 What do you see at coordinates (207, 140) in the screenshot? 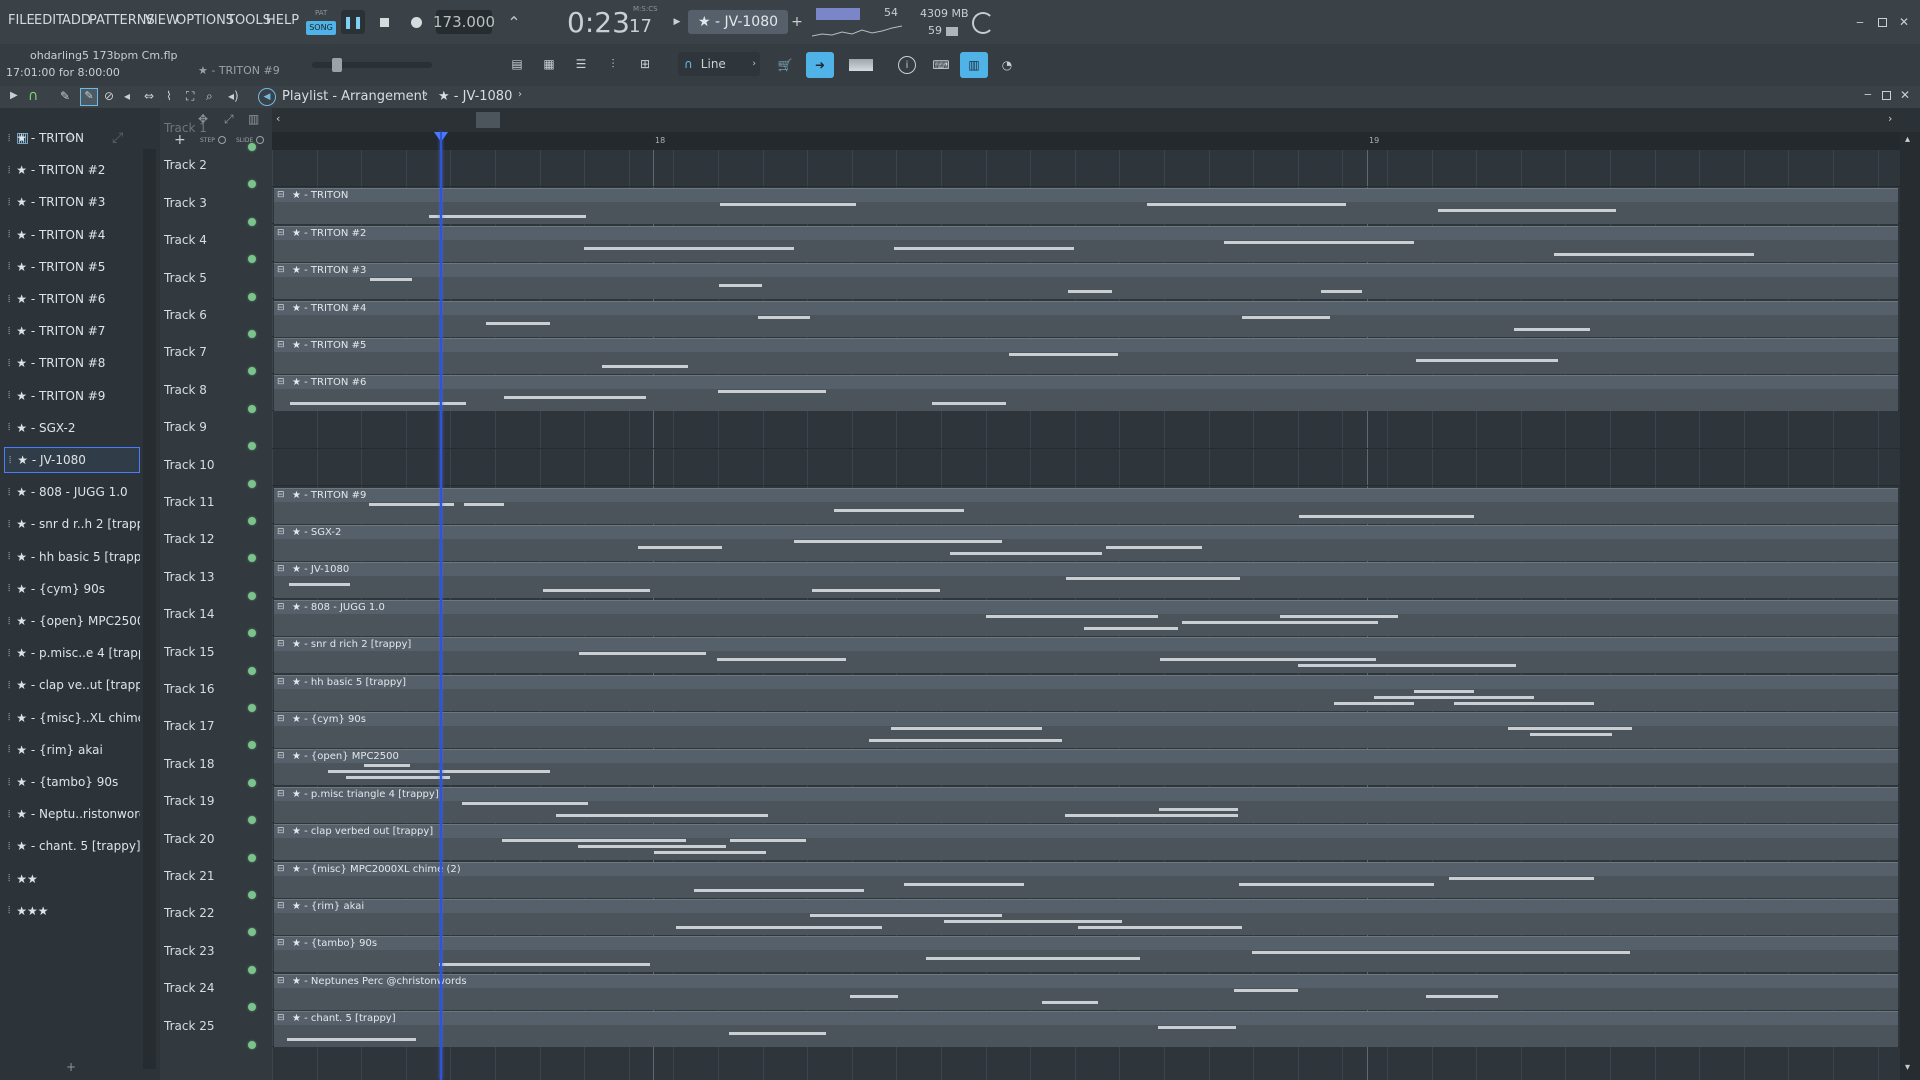
I see `step-label: STEP` at bounding box center [207, 140].